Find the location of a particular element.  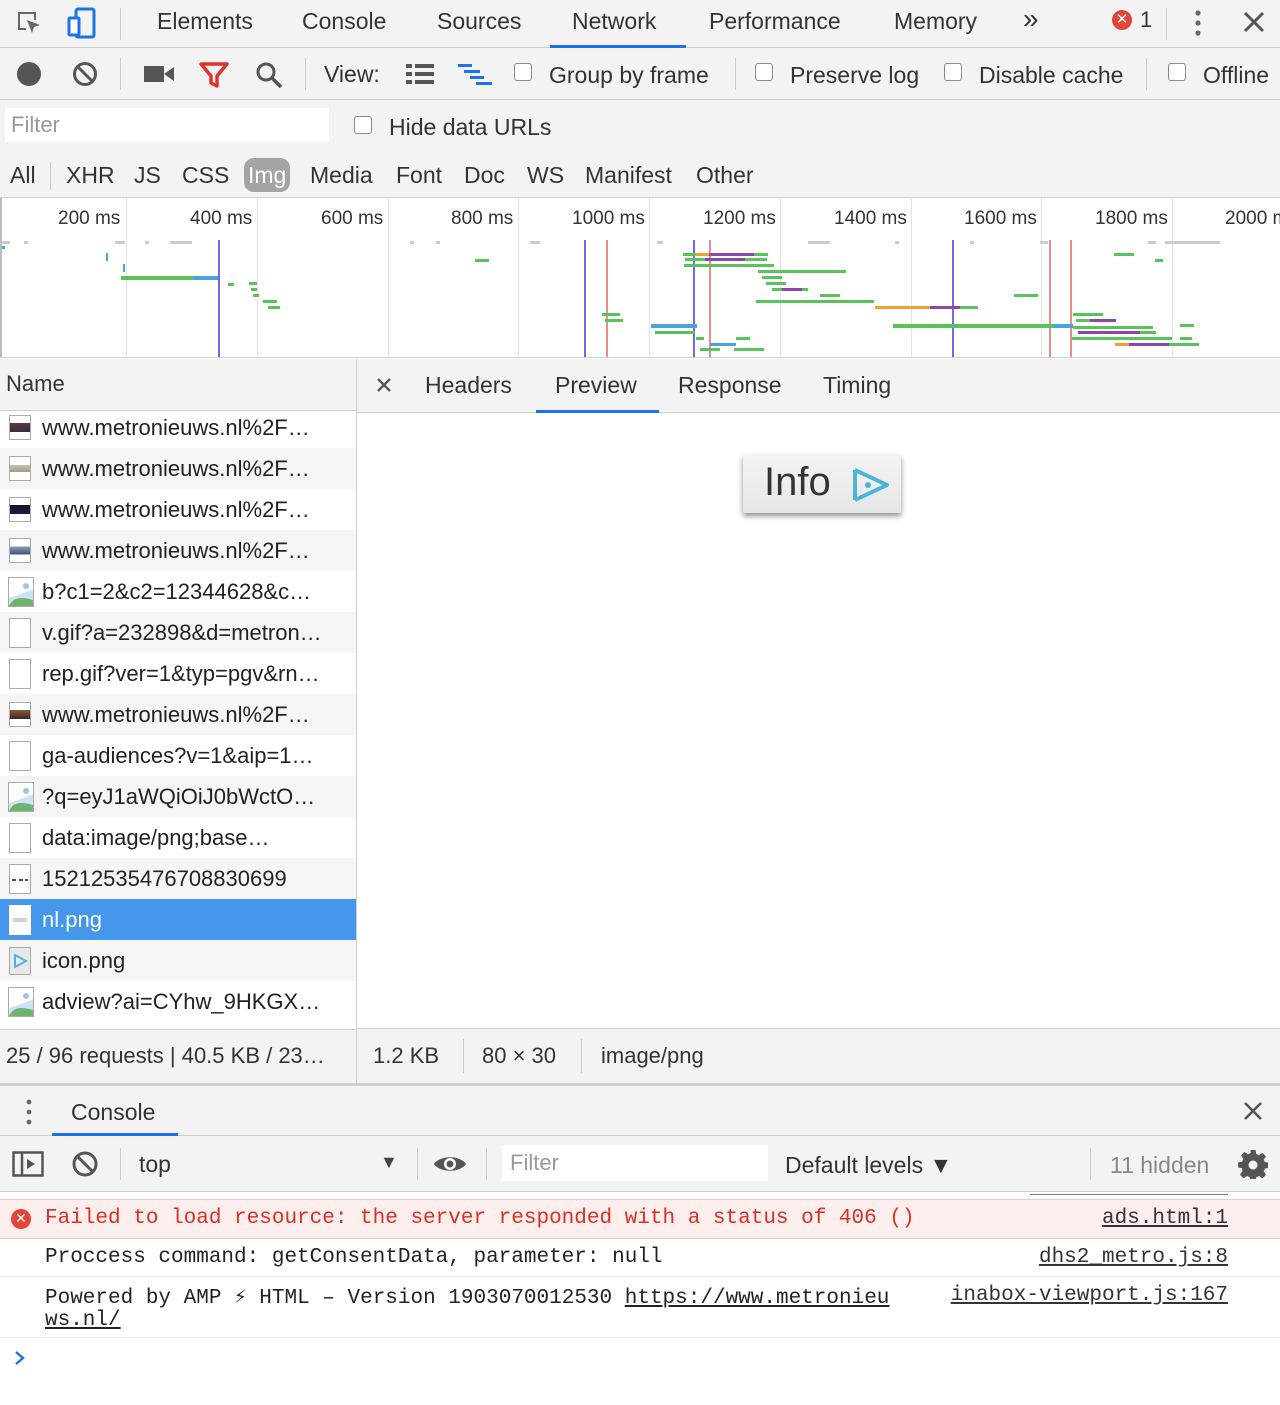

console-sidebar-toggle-icon is located at coordinates (28, 1164).